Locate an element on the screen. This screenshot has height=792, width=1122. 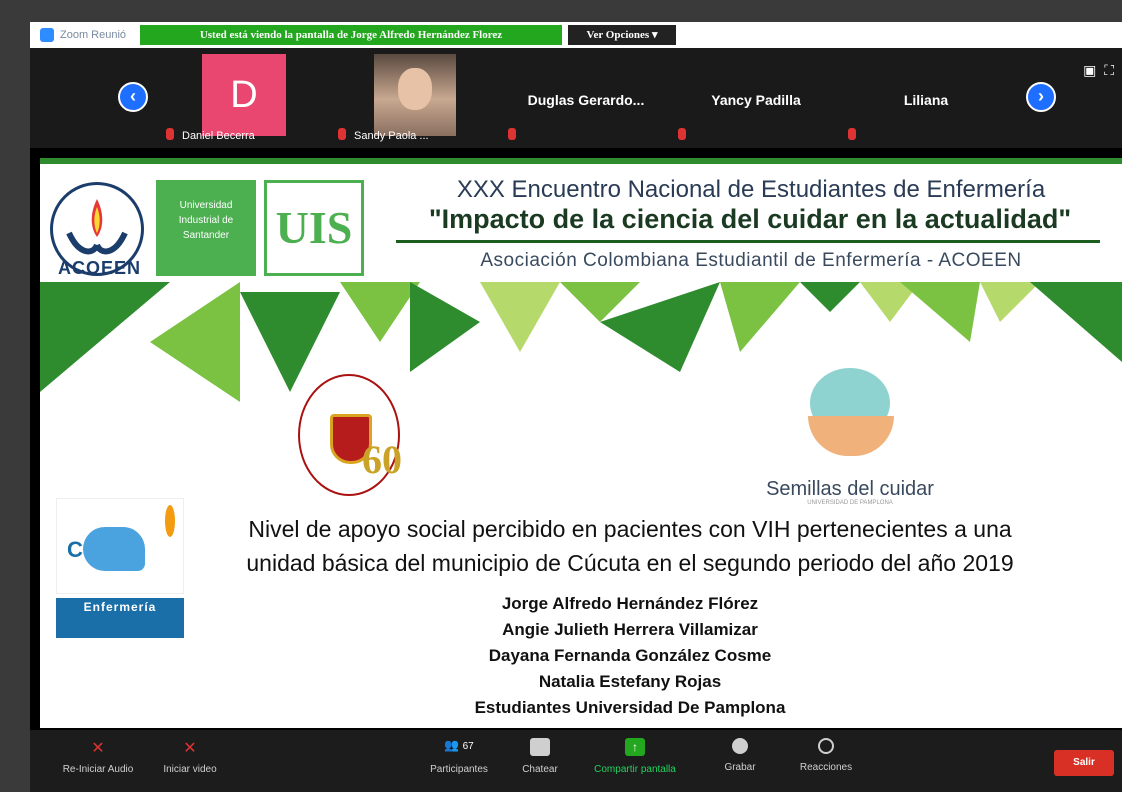
record-label: Grabar is located at coordinates (740, 767).